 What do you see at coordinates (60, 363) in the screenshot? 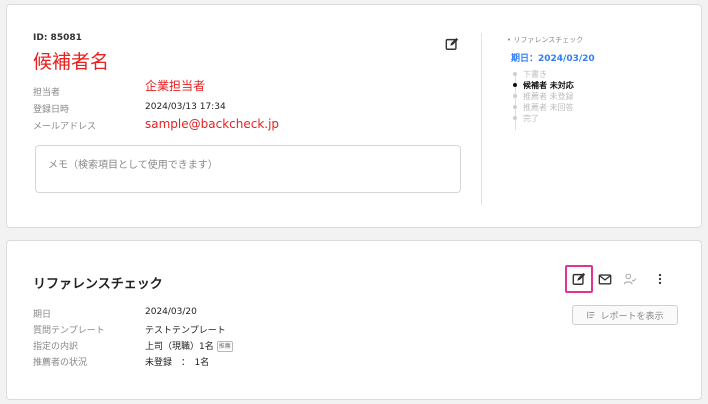
I see `referee-status-label: 推薦者の状況` at bounding box center [60, 363].